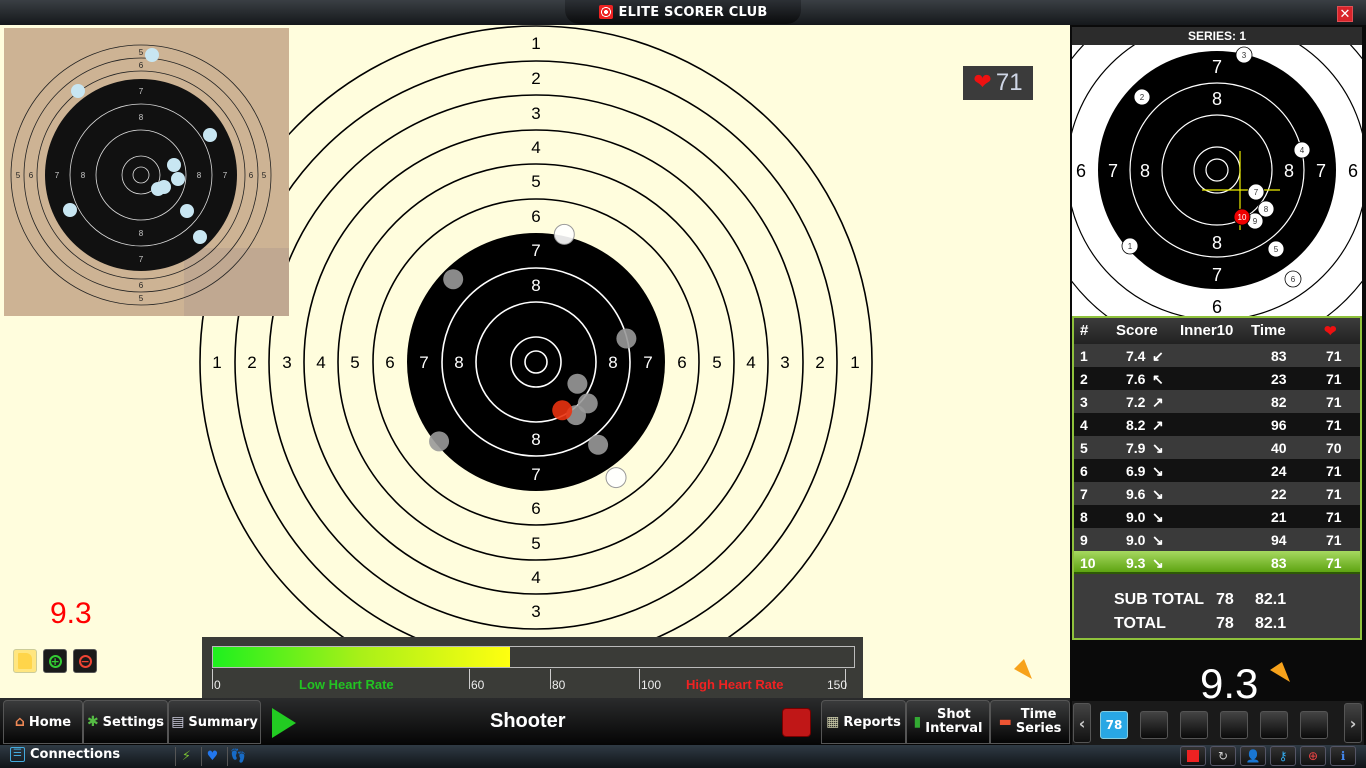 Image resolution: width=1366 pixels, height=768 pixels. What do you see at coordinates (559, 685) in the screenshot?
I see `heart-rate-tick-label: 80` at bounding box center [559, 685].